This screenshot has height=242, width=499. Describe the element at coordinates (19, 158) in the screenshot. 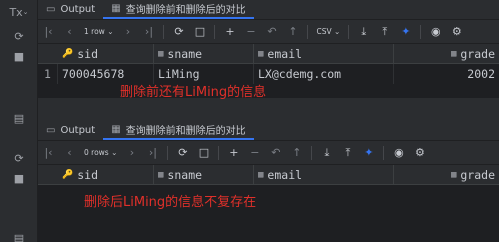

I see `rerun-icon-2: ⟳` at that location.